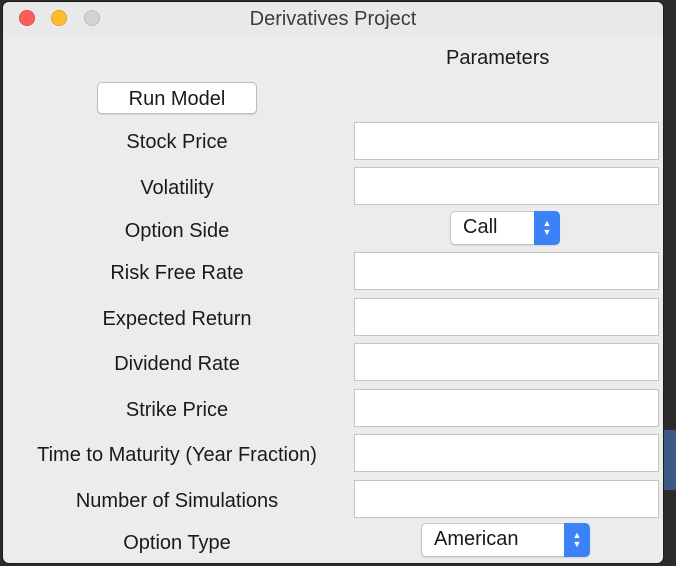 This screenshot has width=676, height=566. I want to click on option-side-select: Call ▲ ▼, so click(505, 228).